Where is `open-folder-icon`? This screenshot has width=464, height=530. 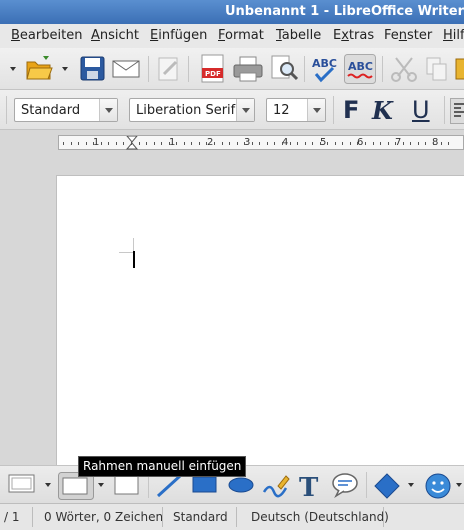 open-folder-icon is located at coordinates (40, 68).